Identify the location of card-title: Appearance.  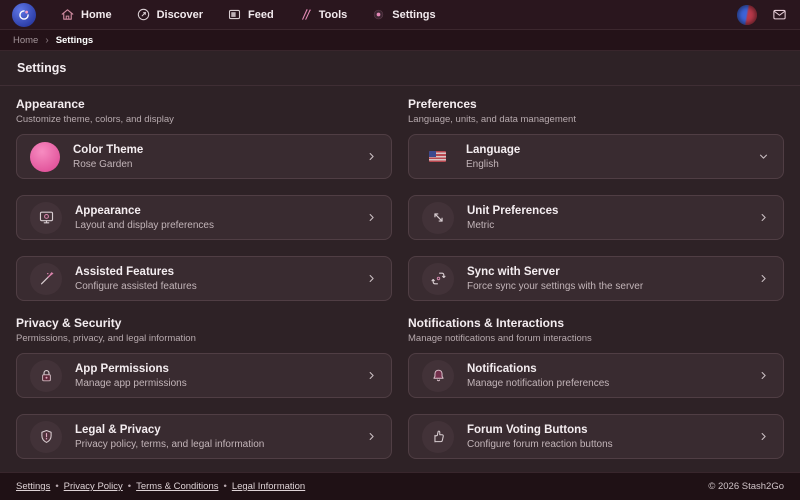
(108, 210).